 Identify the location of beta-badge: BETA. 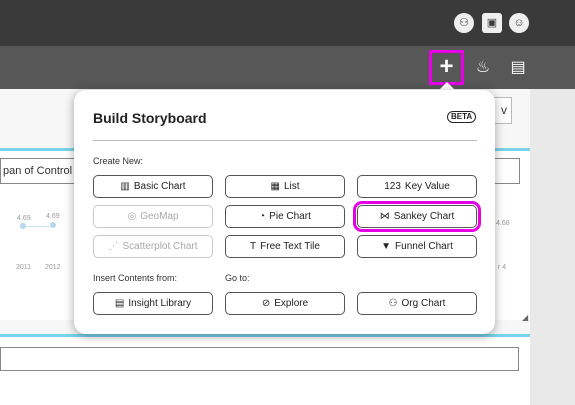
(462, 117).